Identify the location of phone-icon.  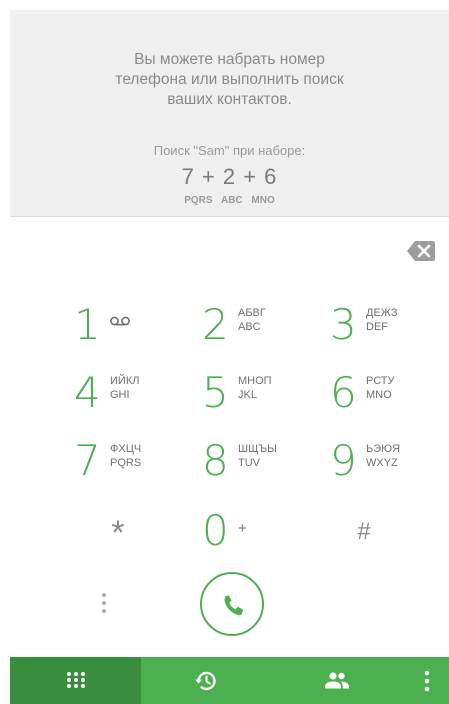
(234, 605).